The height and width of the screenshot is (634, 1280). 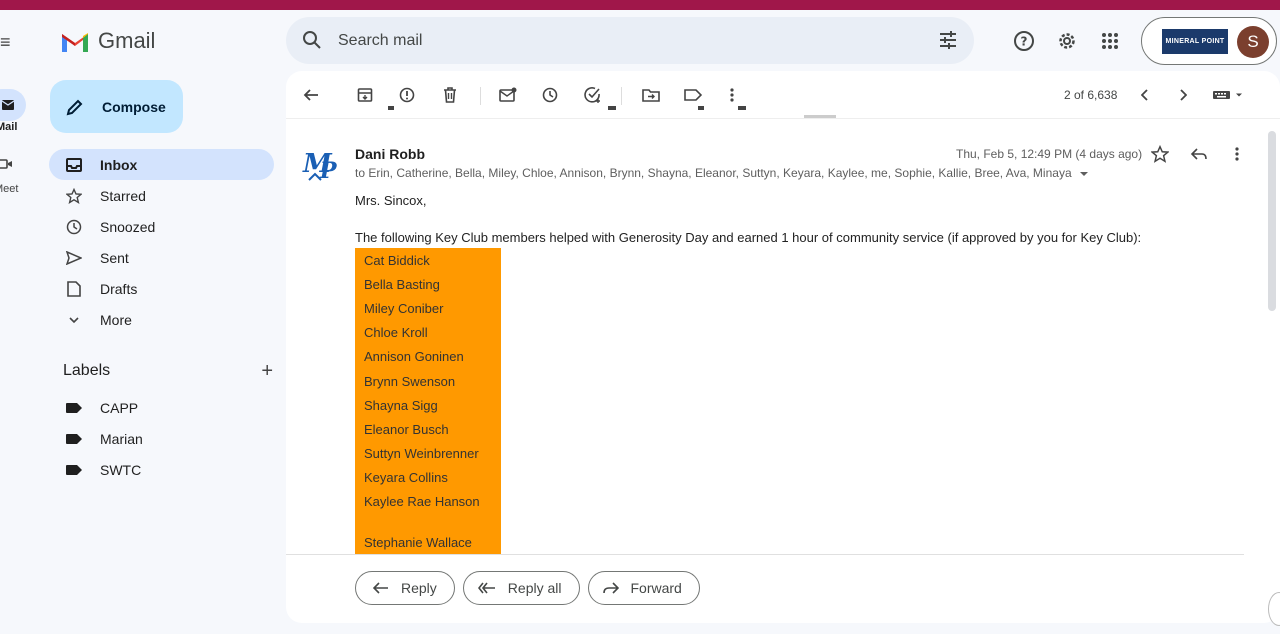 What do you see at coordinates (312, 40) in the screenshot?
I see `search-icon` at bounding box center [312, 40].